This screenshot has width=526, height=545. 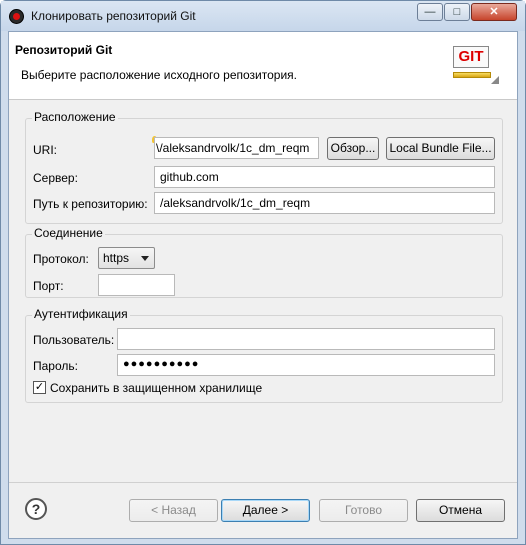 What do you see at coordinates (136, 285) in the screenshot?
I see `port-input` at bounding box center [136, 285].